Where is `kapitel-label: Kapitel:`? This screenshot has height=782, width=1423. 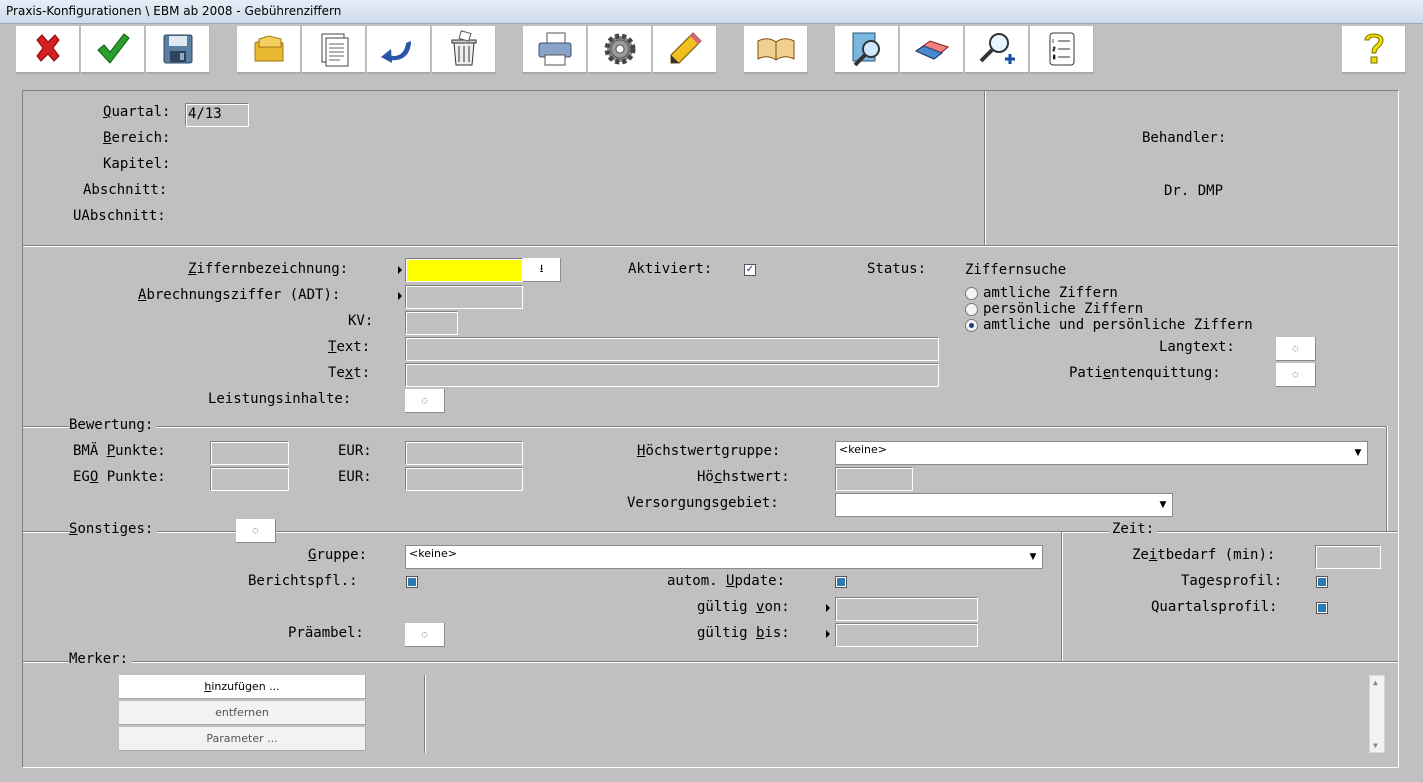 kapitel-label: Kapitel: is located at coordinates (137, 164).